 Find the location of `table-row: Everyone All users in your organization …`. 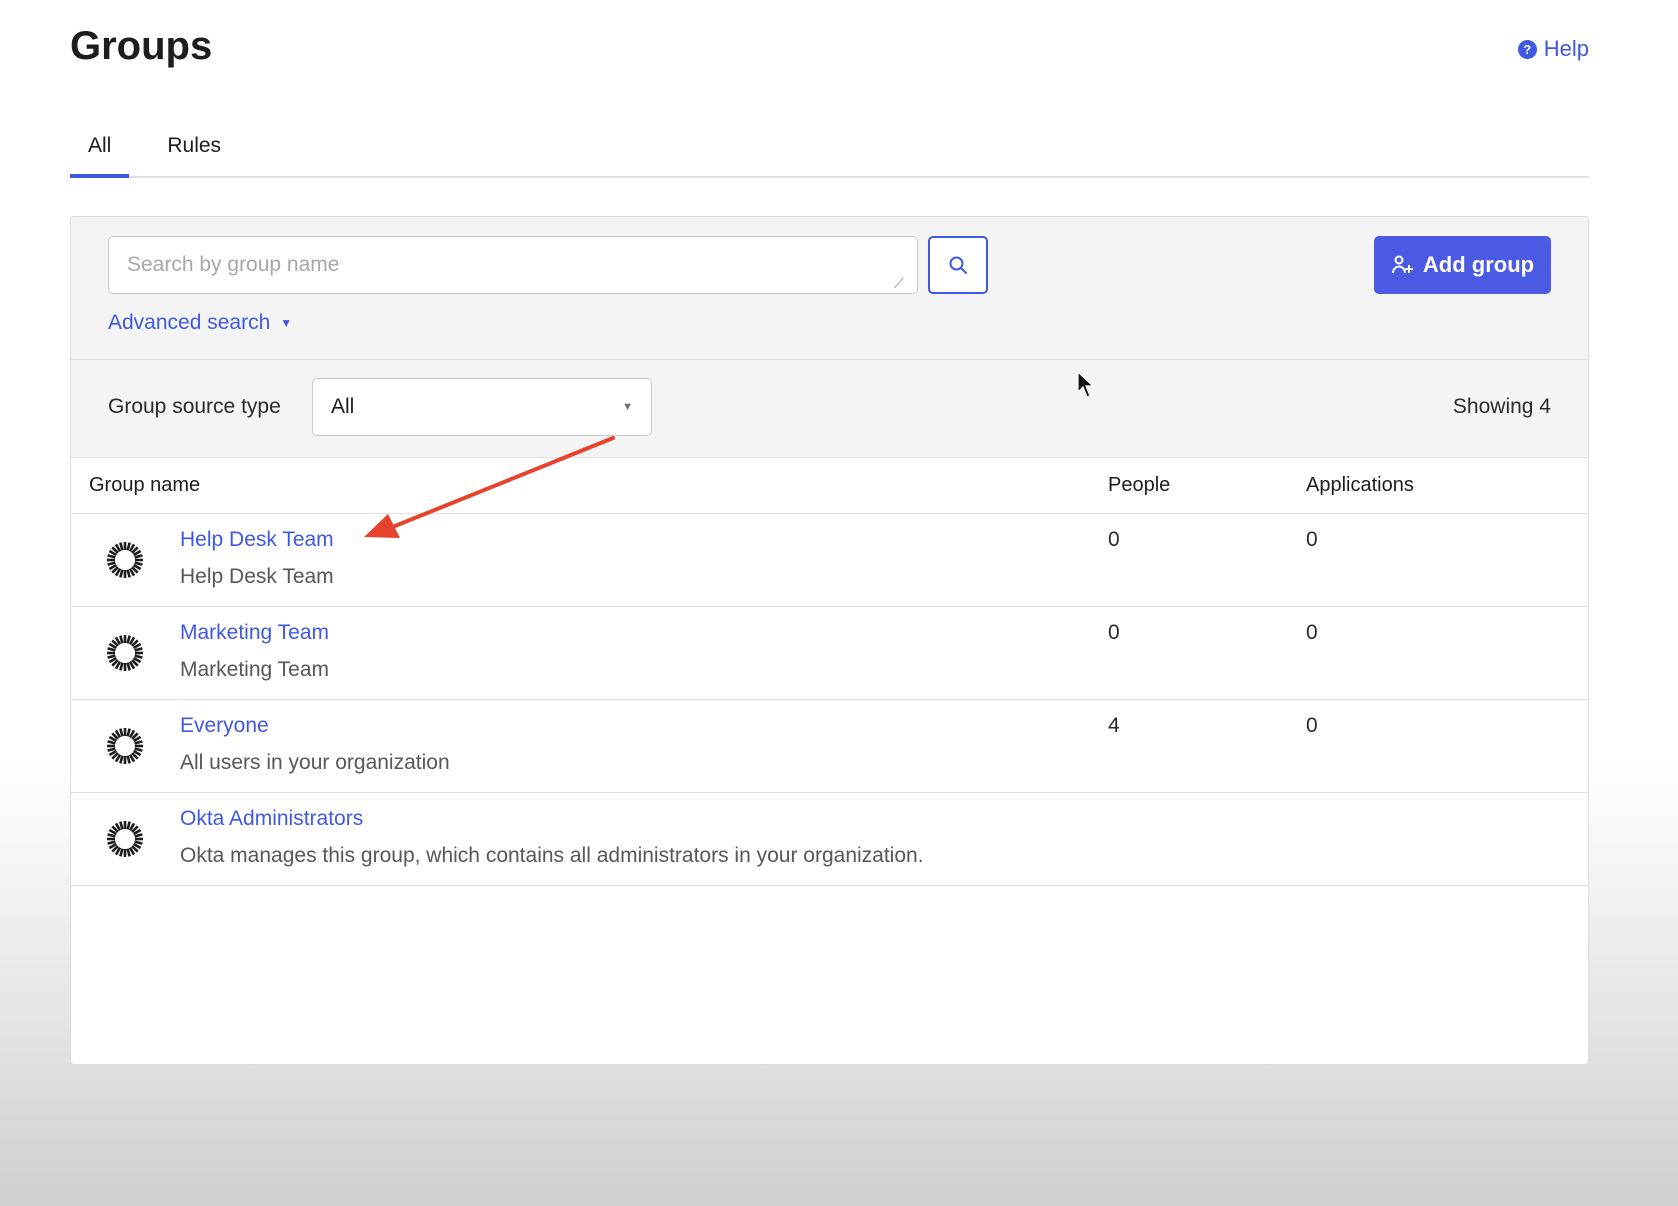

table-row: Everyone All users in your organization … is located at coordinates (829, 746).